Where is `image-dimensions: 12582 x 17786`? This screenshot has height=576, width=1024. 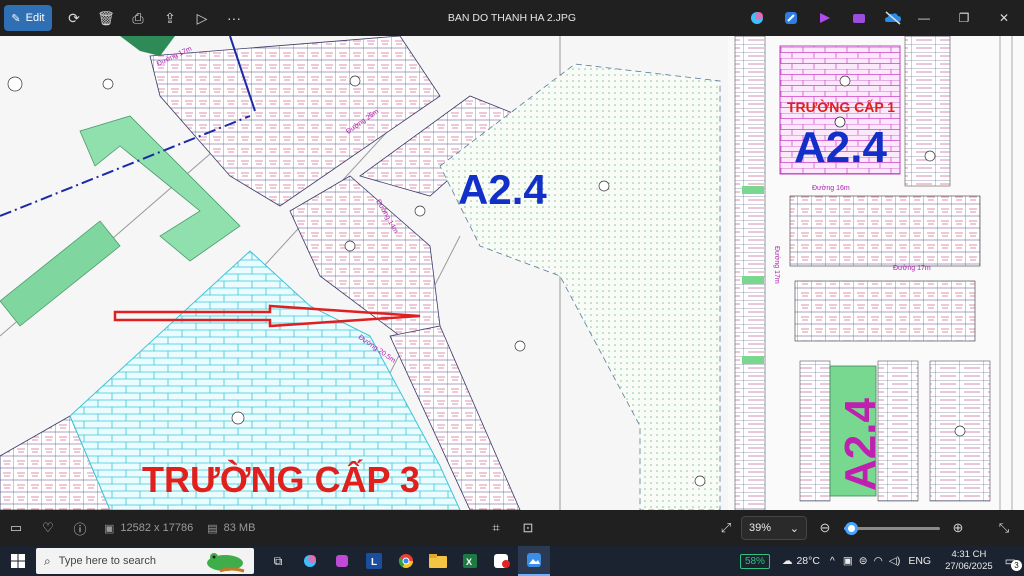 image-dimensions: 12582 x 17786 is located at coordinates (157, 528).